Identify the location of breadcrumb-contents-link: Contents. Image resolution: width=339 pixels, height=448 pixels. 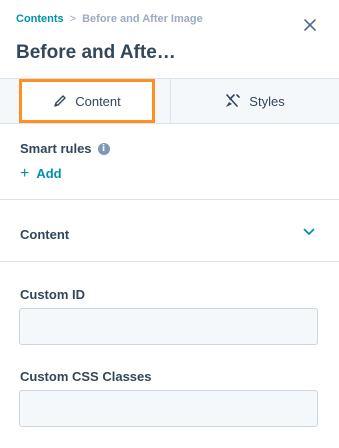
(40, 19).